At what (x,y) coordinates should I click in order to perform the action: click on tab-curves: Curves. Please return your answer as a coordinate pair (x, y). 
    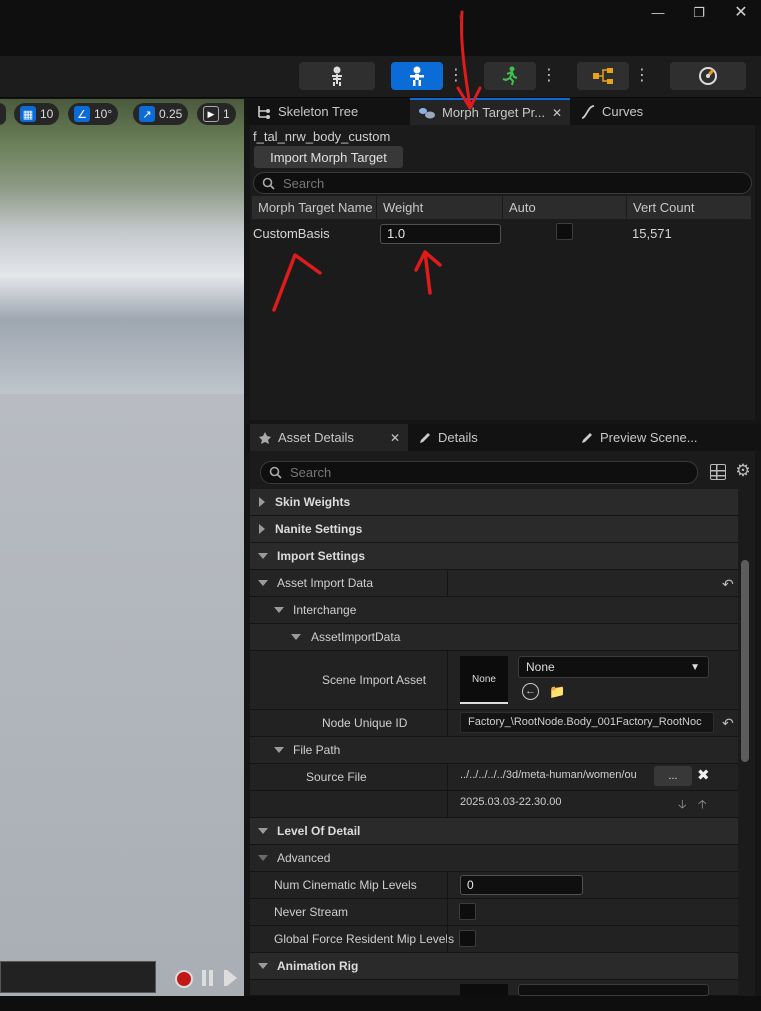
    Looking at the image, I should click on (632, 111).